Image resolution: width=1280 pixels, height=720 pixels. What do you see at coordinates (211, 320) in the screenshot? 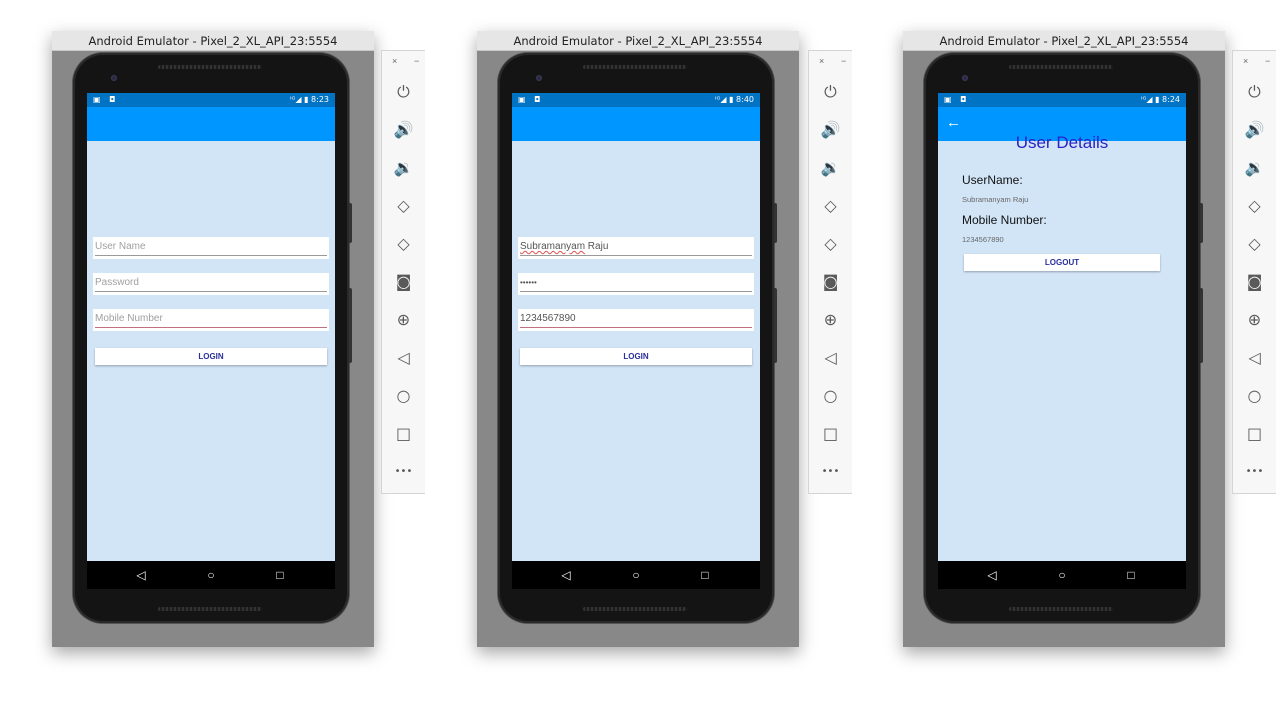
I see `mobile-number-input: Mobile Number` at bounding box center [211, 320].